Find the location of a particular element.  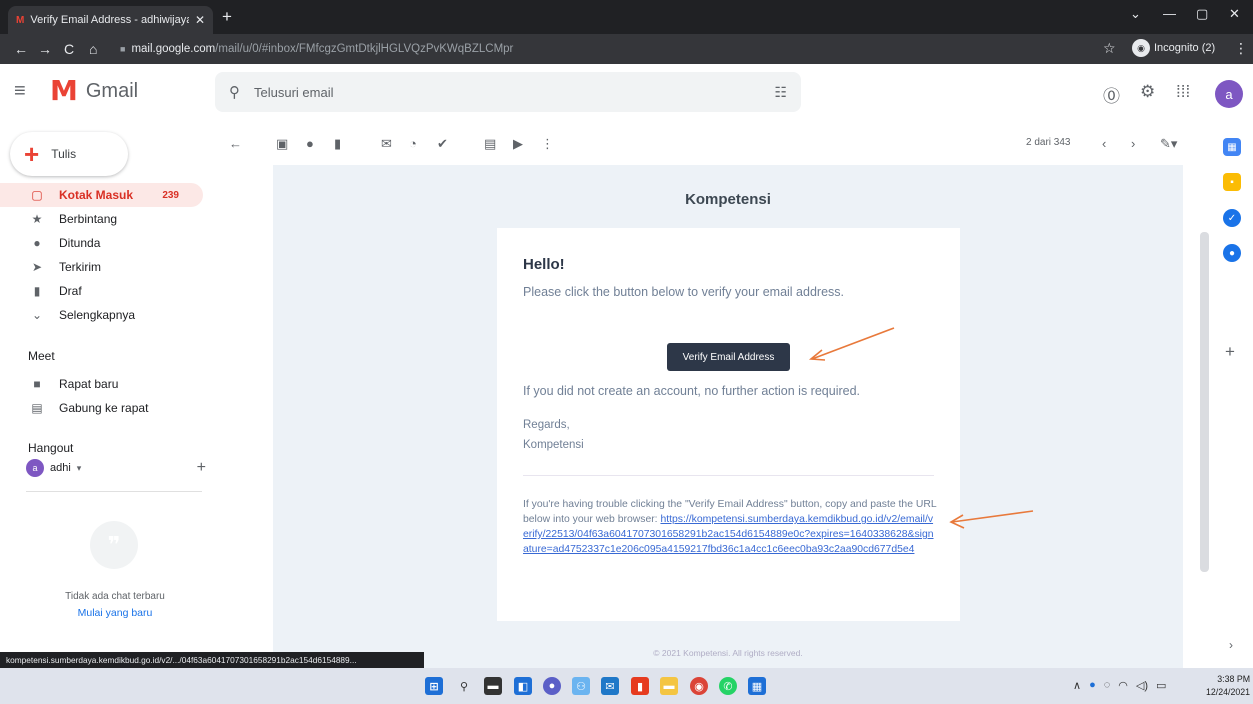

wifi-icon: ◠ is located at coordinates (1123, 685).